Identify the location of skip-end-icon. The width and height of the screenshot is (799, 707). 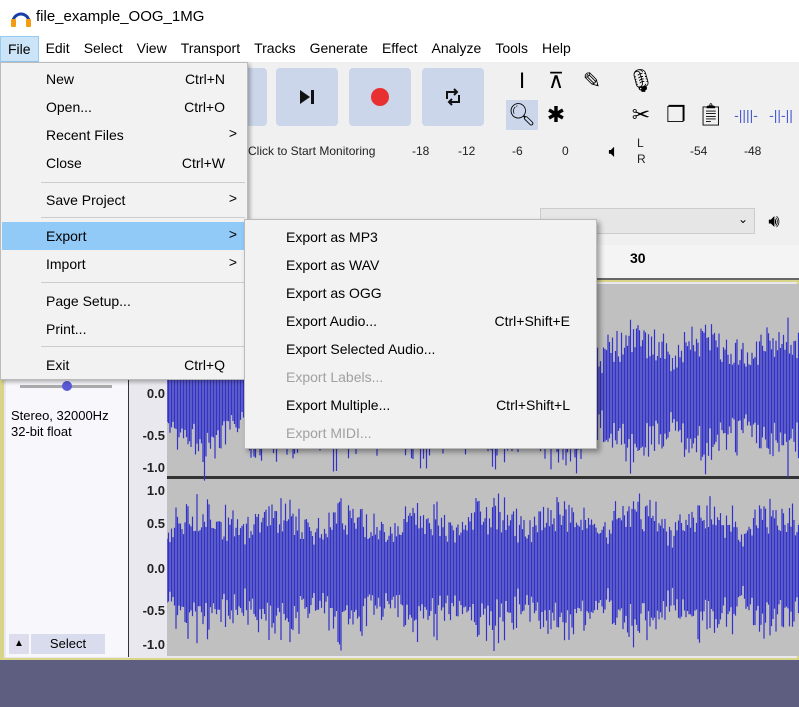
(307, 97).